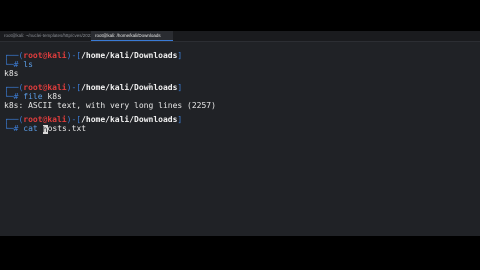 The height and width of the screenshot is (270, 480). I want to click on command-text: cat, so click(30, 128).